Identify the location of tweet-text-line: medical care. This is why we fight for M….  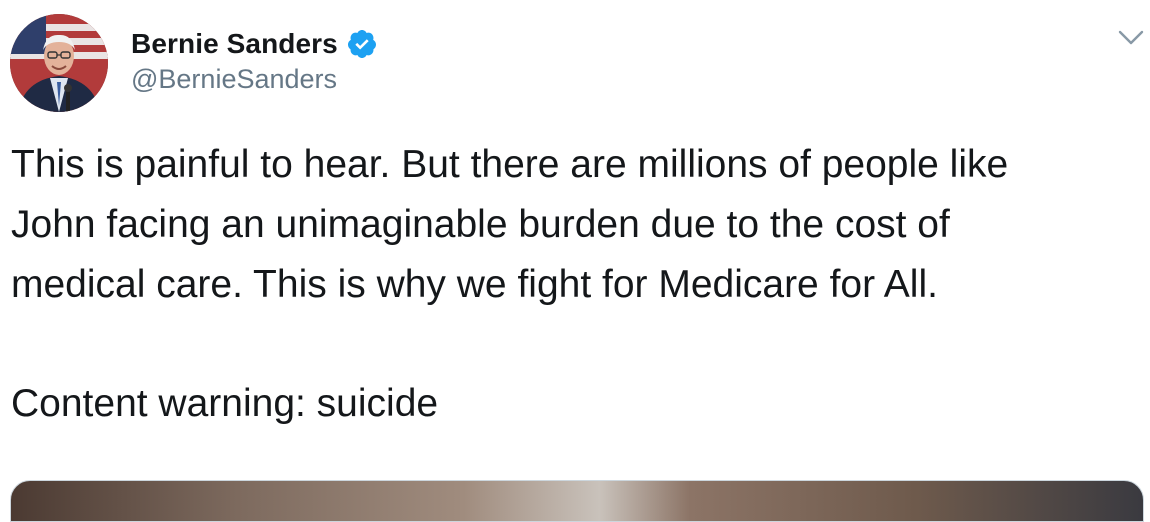
(474, 284).